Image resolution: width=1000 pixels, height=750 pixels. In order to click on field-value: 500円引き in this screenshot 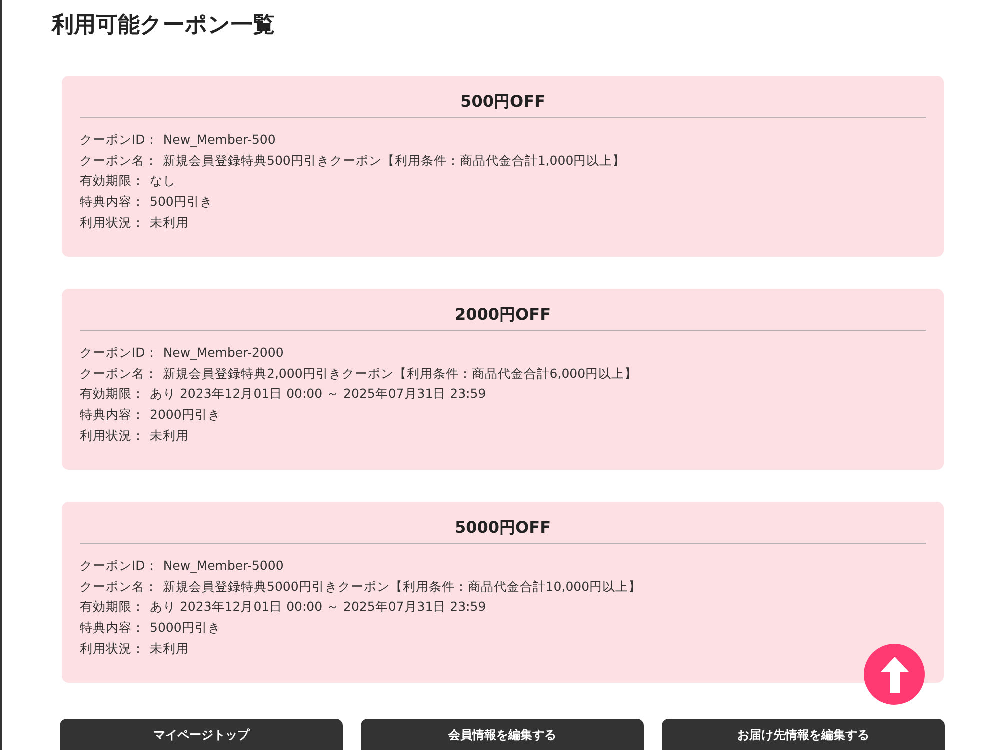, I will do `click(181, 202)`.